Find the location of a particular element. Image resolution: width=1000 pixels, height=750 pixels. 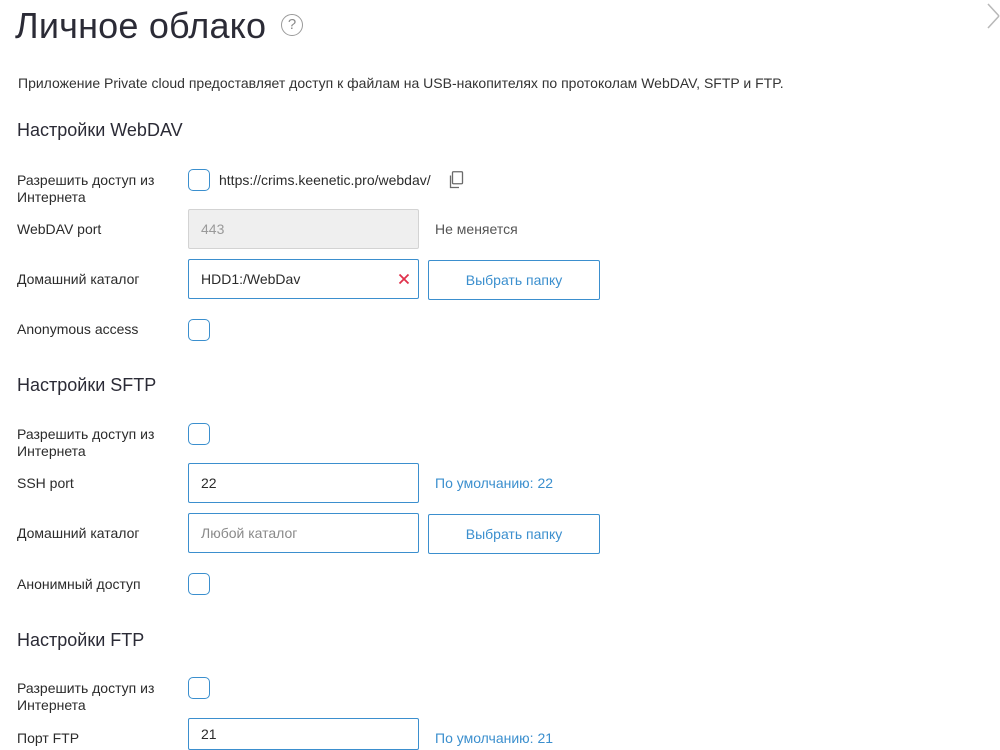

ftp-internet-access-label: Разрешить доступ из Интернета is located at coordinates (85, 697).